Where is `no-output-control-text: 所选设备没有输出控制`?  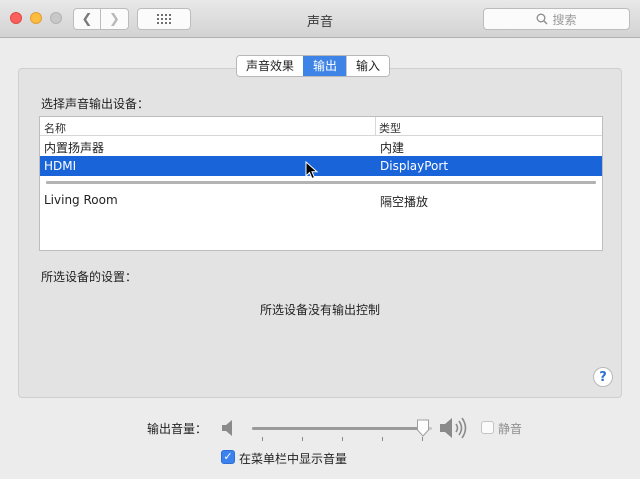
no-output-control-text: 所选设备没有输出控制 is located at coordinates (319, 310).